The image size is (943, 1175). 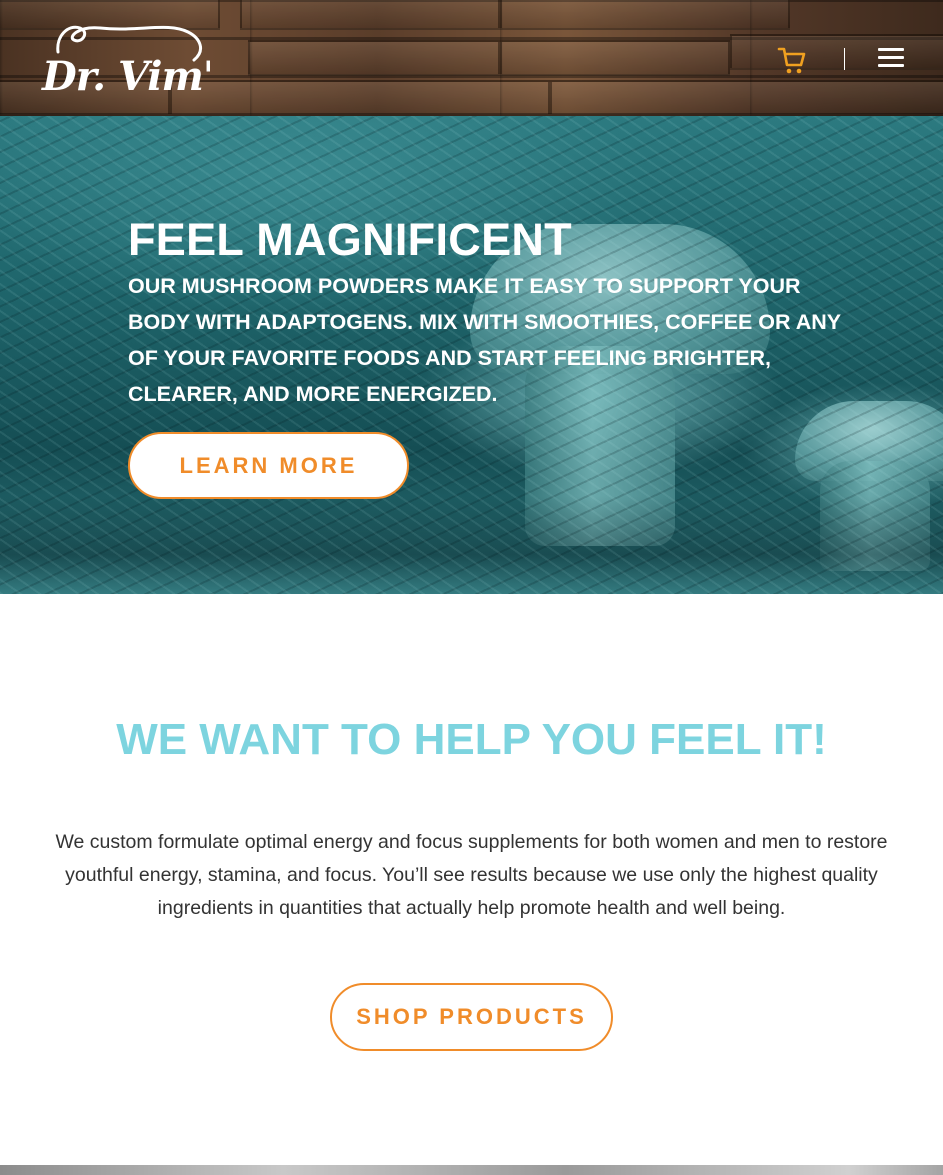 What do you see at coordinates (471, 739) in the screenshot?
I see `section-headline: WE WANT TO HELP YOU FEEL IT!` at bounding box center [471, 739].